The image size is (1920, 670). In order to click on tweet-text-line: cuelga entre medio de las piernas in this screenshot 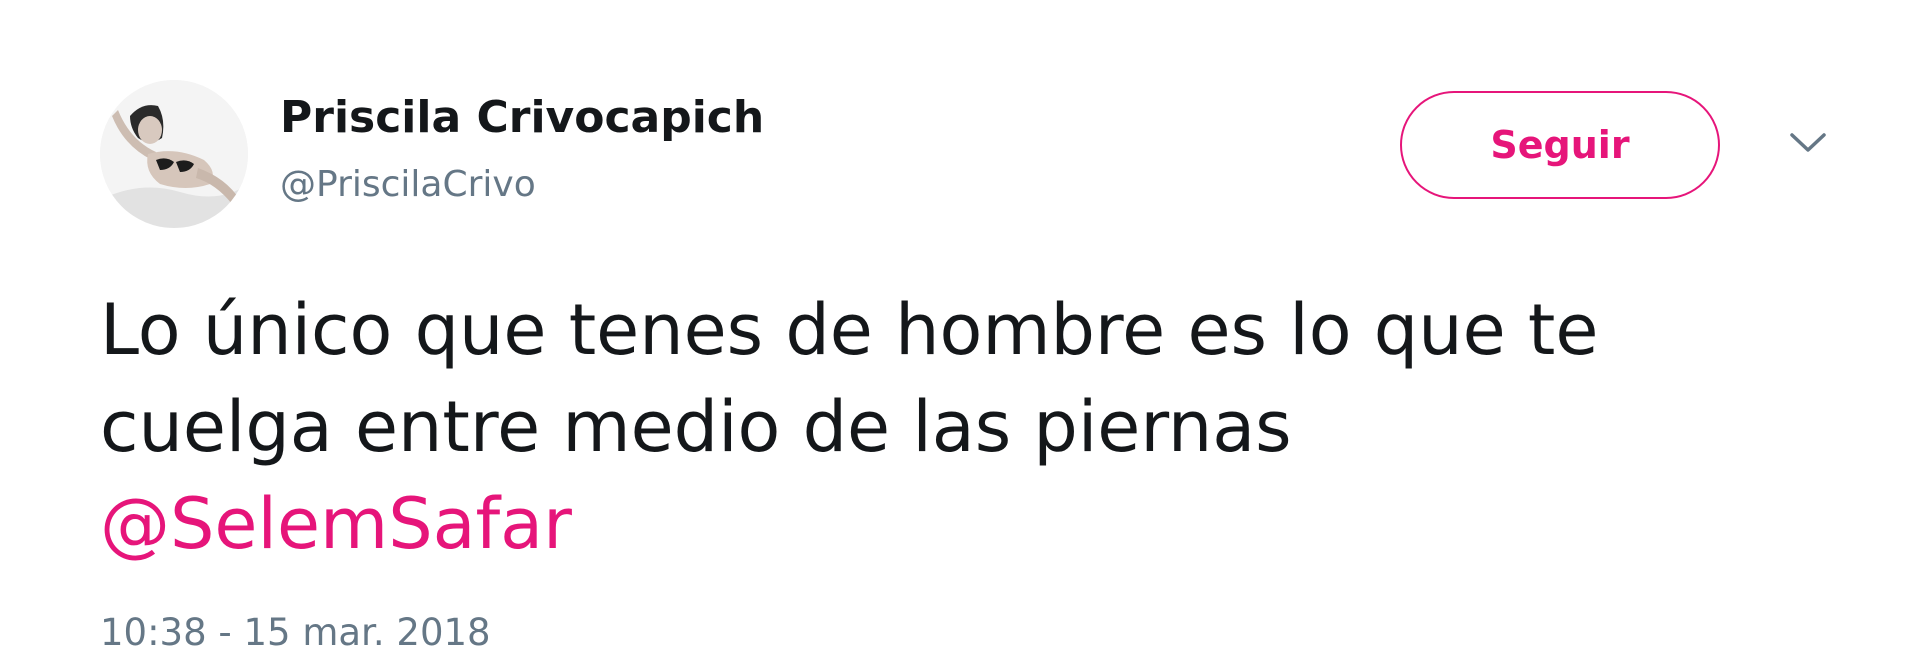, I will do `click(696, 427)`.